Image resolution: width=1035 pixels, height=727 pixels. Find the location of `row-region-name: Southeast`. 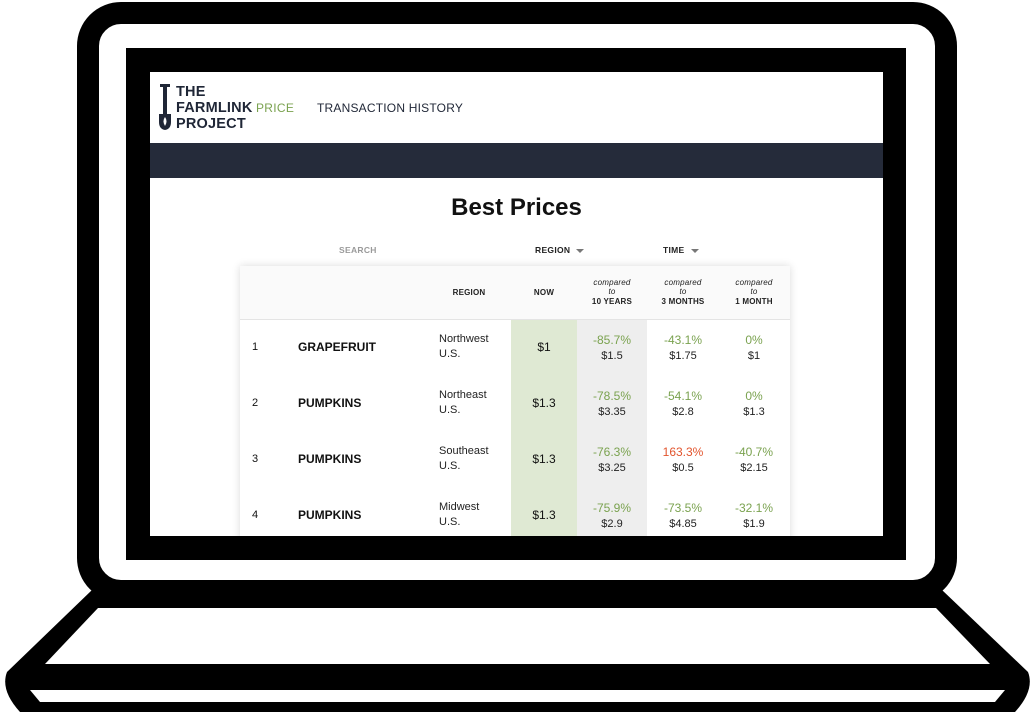

row-region-name: Southeast is located at coordinates (464, 451).